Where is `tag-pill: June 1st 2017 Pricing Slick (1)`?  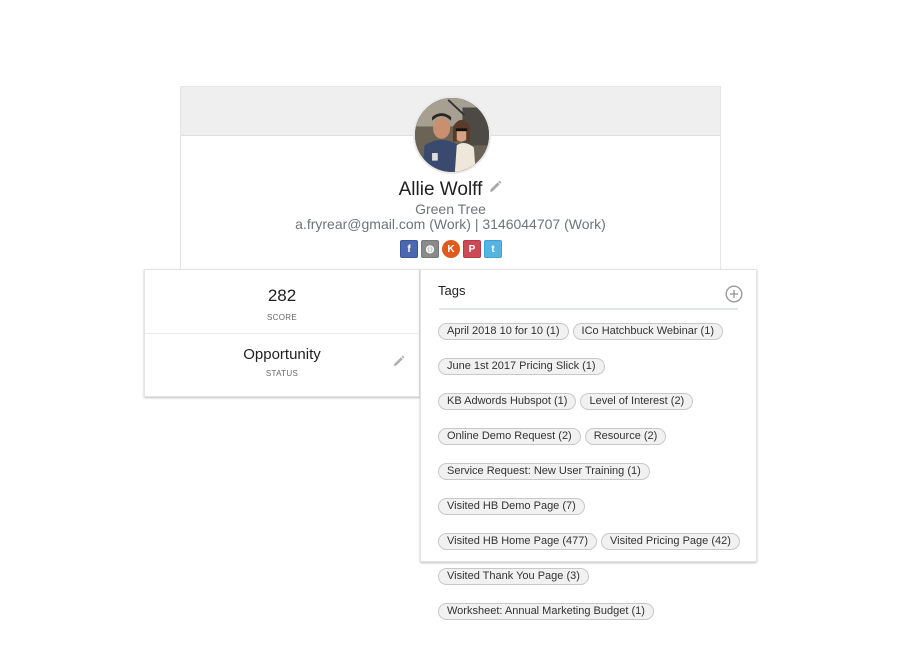
tag-pill: June 1st 2017 Pricing Slick (1) is located at coordinates (521, 366).